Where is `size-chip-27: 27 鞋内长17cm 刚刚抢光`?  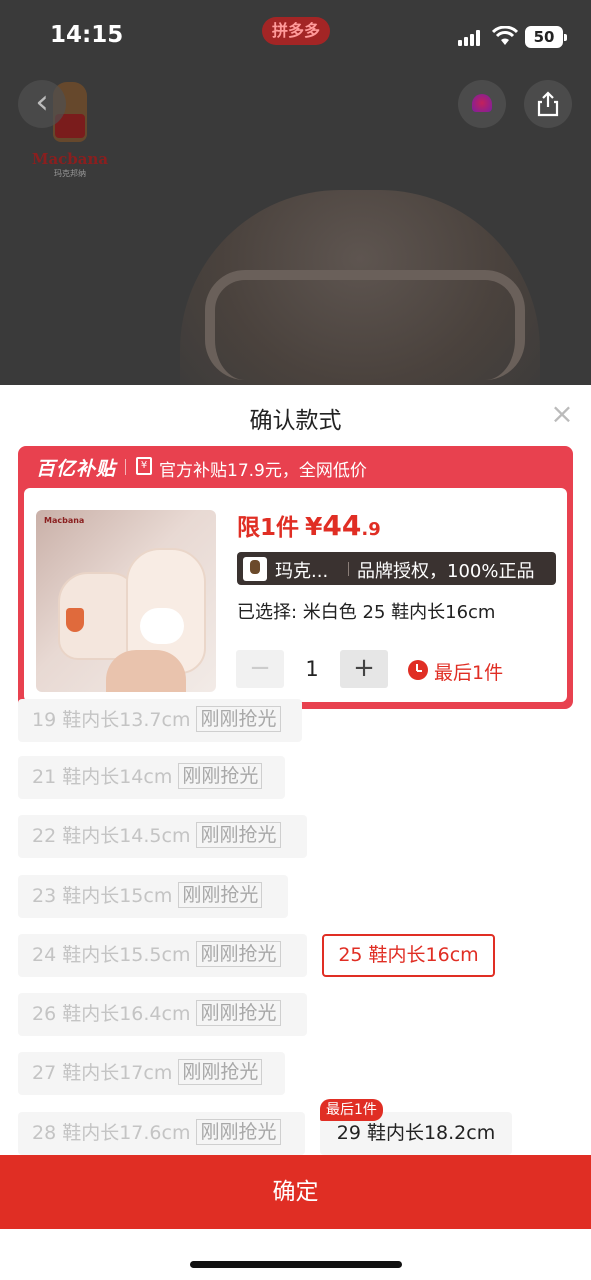
size-chip-27: 27 鞋内长17cm 刚刚抢光 is located at coordinates (151, 1073).